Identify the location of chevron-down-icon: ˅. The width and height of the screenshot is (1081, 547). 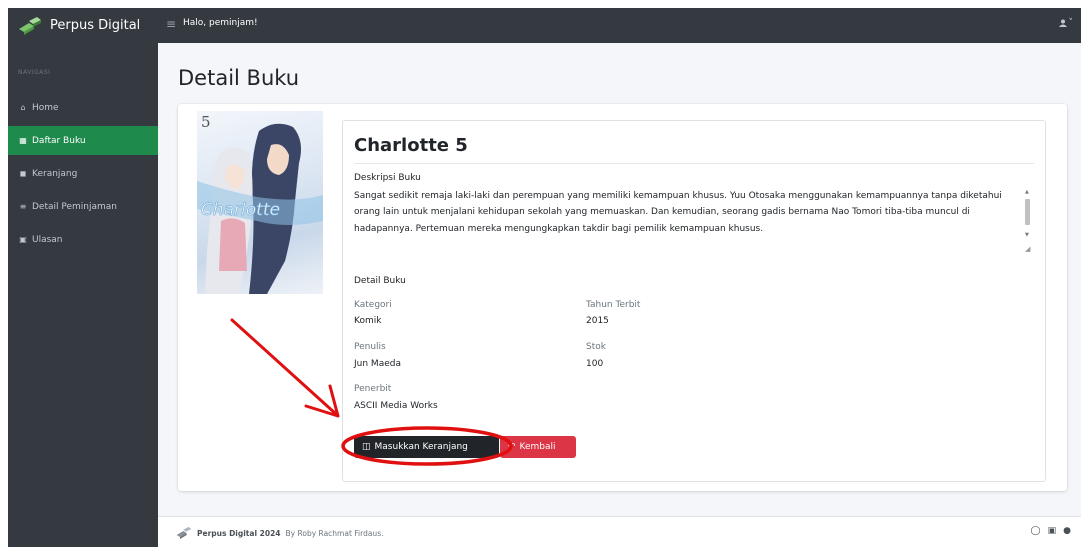
(1071, 23).